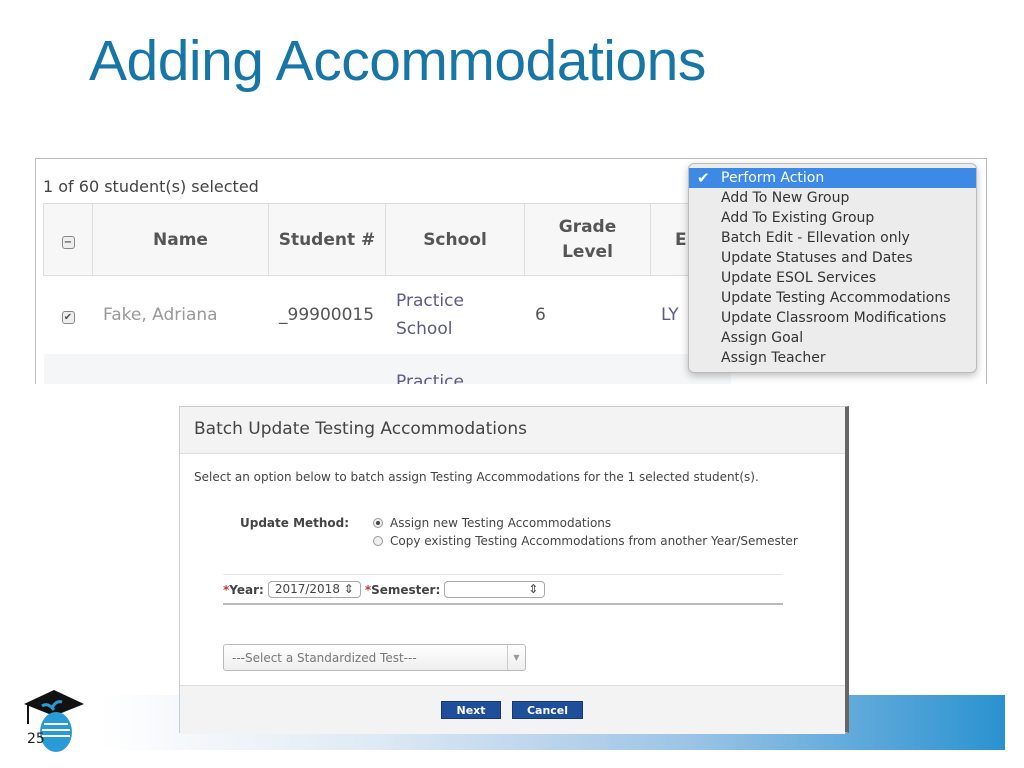  Describe the element at coordinates (181, 315) in the screenshot. I see `student-name: Fake, Adriana` at that location.